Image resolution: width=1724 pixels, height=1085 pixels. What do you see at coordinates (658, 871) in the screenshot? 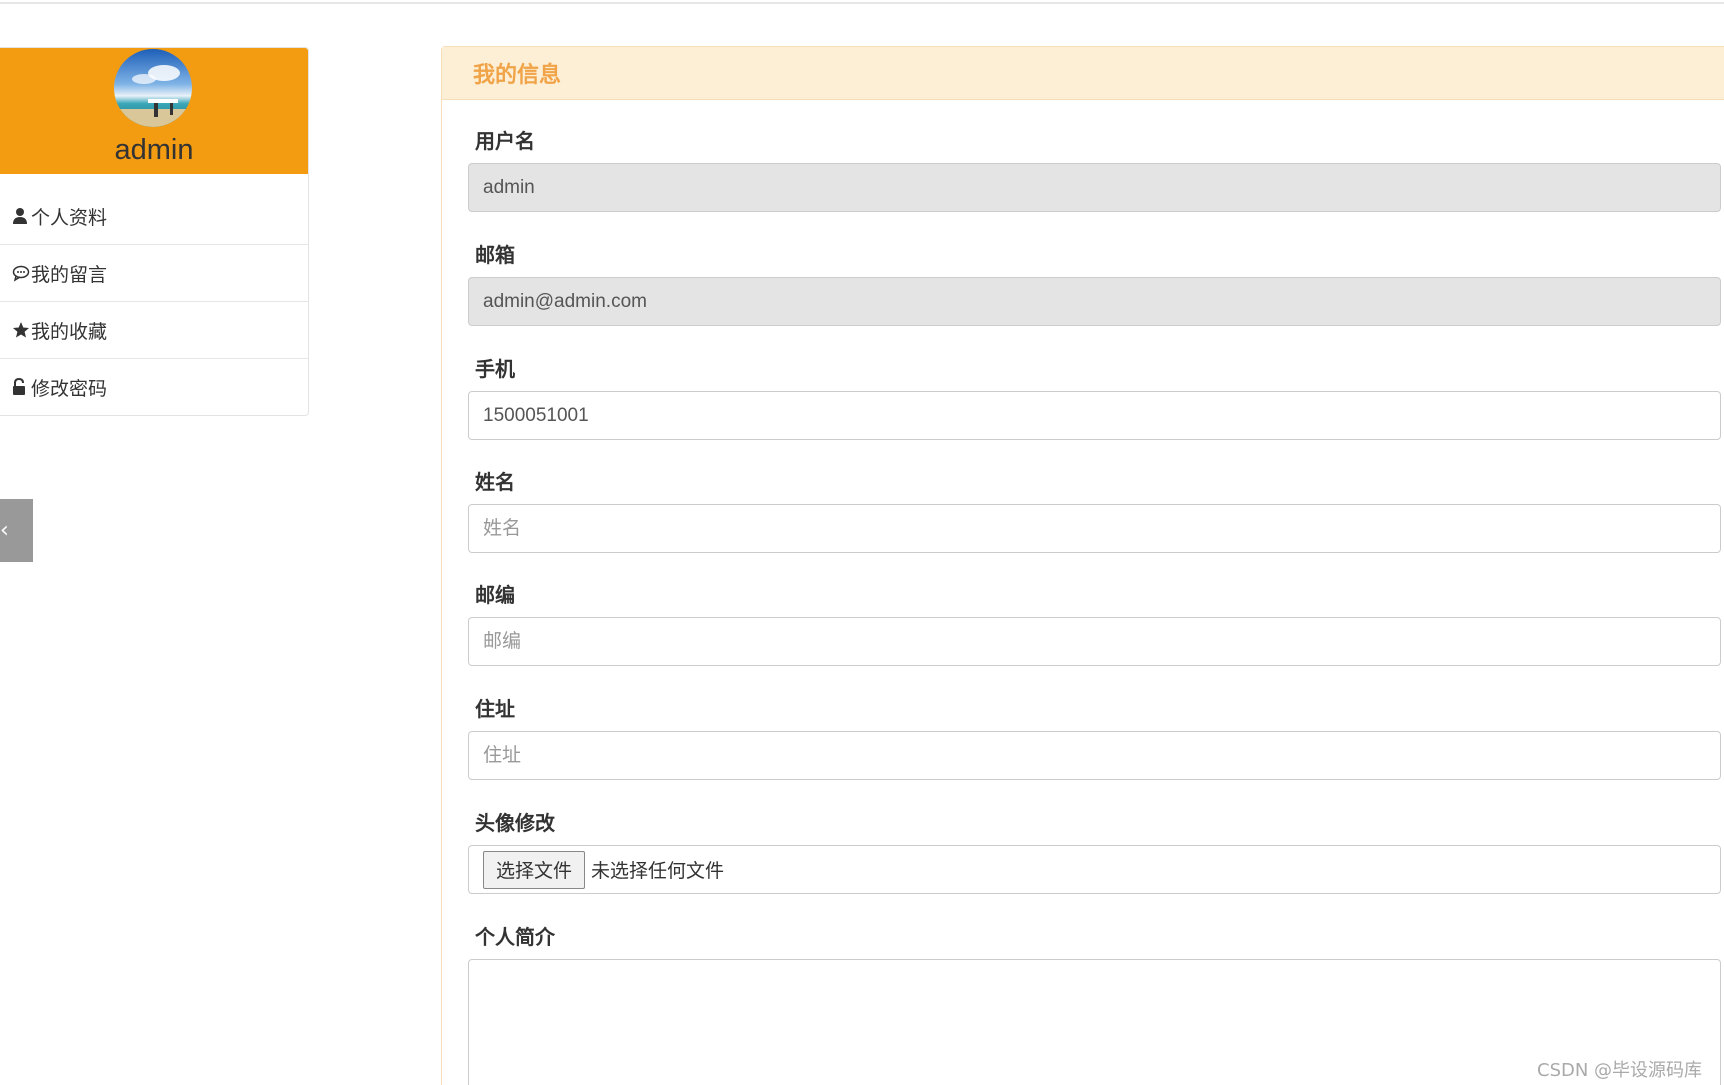
I see `file-status: 未选择任何文件` at bounding box center [658, 871].